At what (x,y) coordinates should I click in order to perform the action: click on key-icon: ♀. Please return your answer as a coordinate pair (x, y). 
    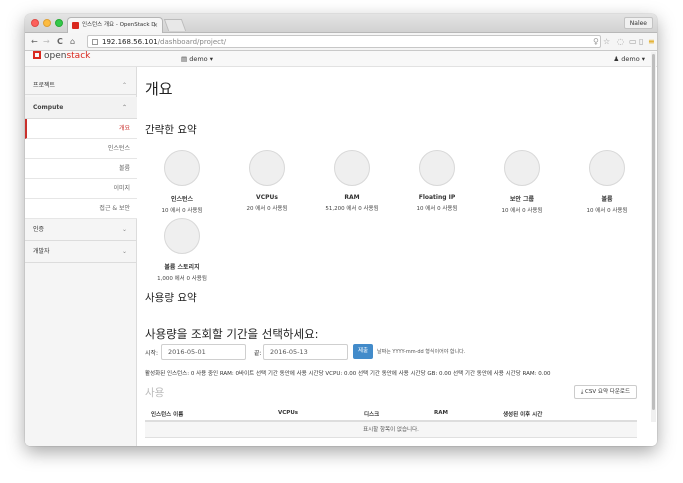
    Looking at the image, I should click on (596, 42).